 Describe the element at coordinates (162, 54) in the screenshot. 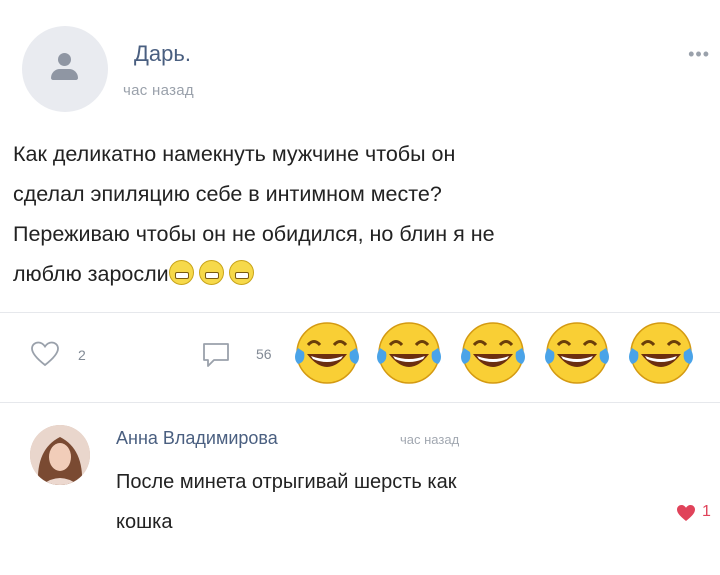

I see `author-name: Дарь.` at that location.